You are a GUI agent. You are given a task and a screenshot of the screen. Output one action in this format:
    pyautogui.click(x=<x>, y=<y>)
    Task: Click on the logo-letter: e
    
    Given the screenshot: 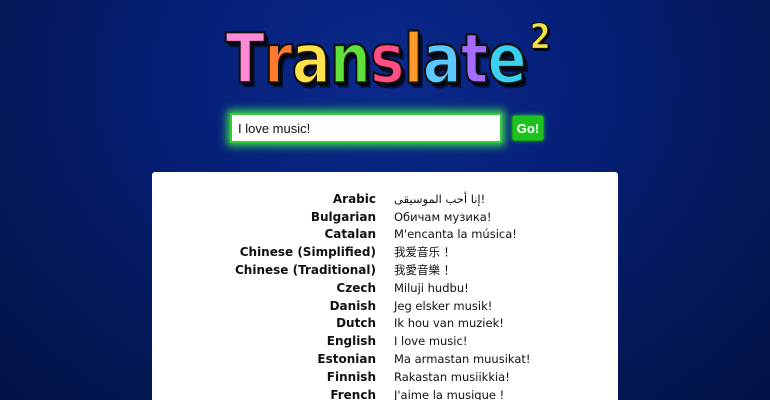 What is the action you would take?
    pyautogui.click(x=506, y=59)
    